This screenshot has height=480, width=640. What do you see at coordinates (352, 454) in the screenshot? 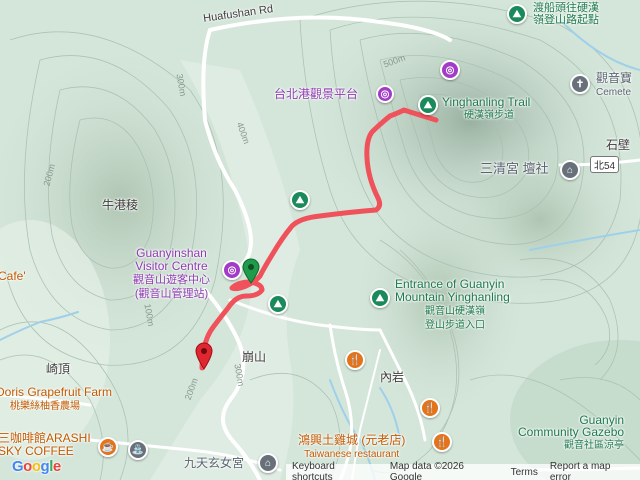
I see `poi-label-line: Taiwanese restaurant` at bounding box center [352, 454].